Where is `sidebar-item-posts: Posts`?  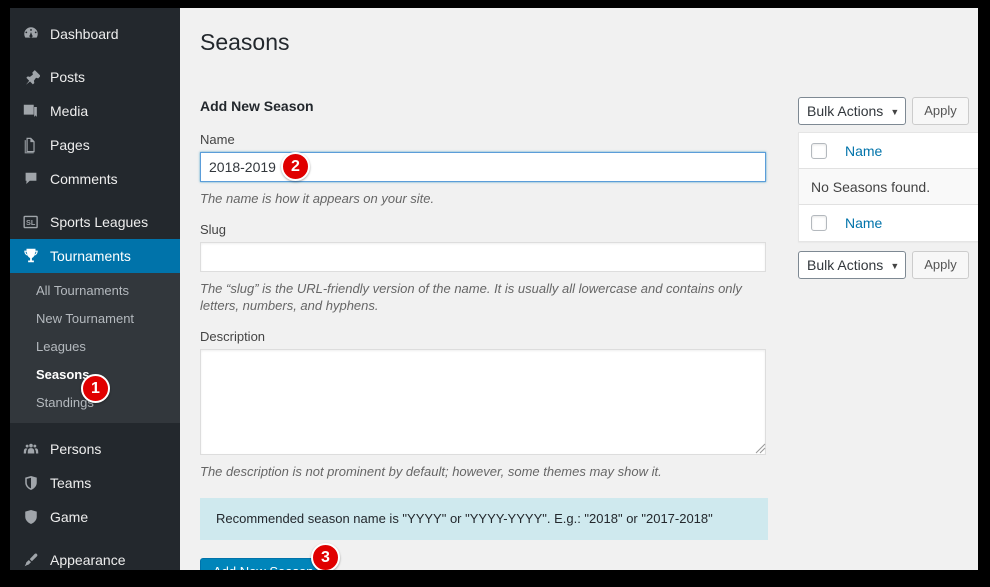
sidebar-item-posts: Posts is located at coordinates (95, 77).